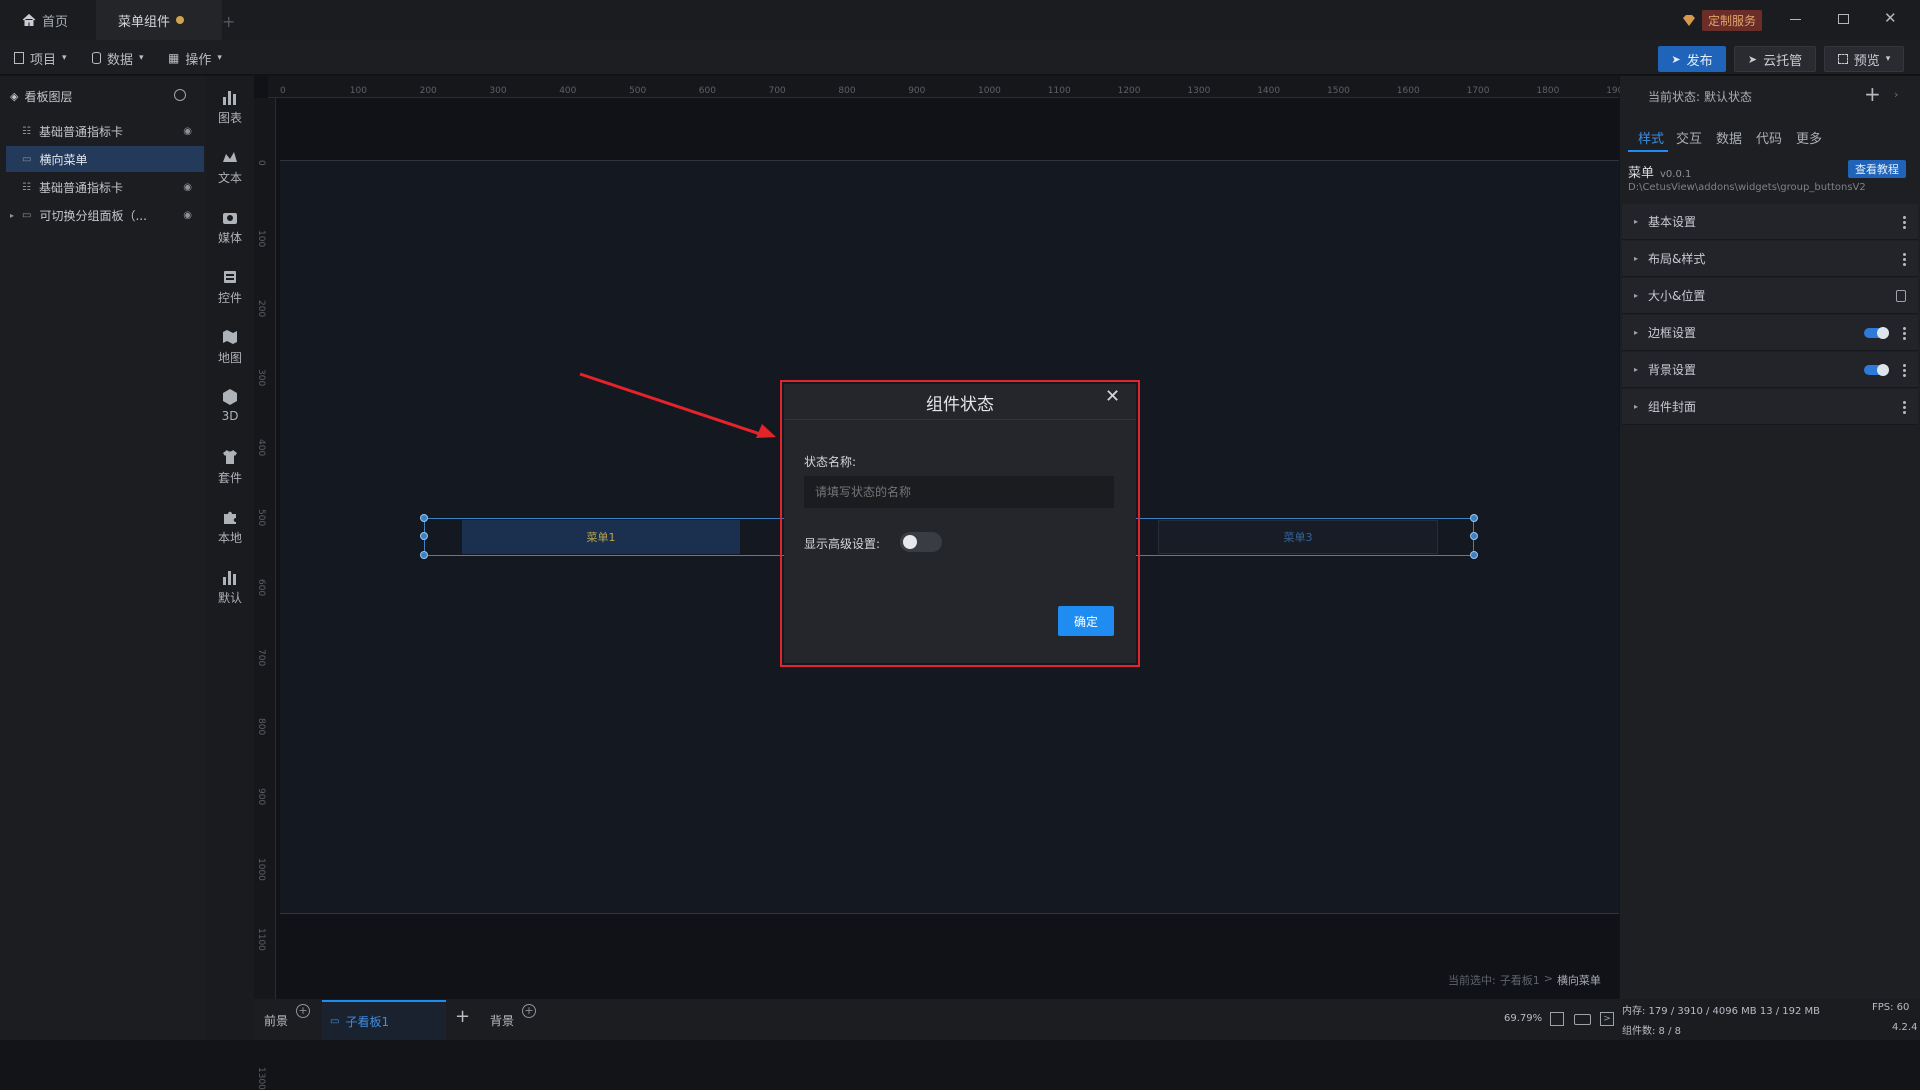 The image size is (1920, 1090). What do you see at coordinates (1728, 96) in the screenshot?
I see `current-state-value: 默认状态` at bounding box center [1728, 96].